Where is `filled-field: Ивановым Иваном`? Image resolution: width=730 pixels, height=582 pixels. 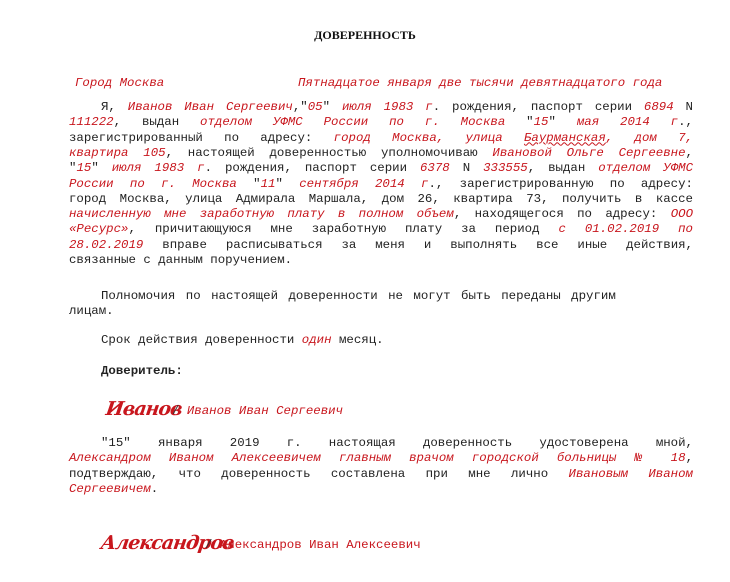
filled-field: Ивановым Иваном is located at coordinates (630, 473).